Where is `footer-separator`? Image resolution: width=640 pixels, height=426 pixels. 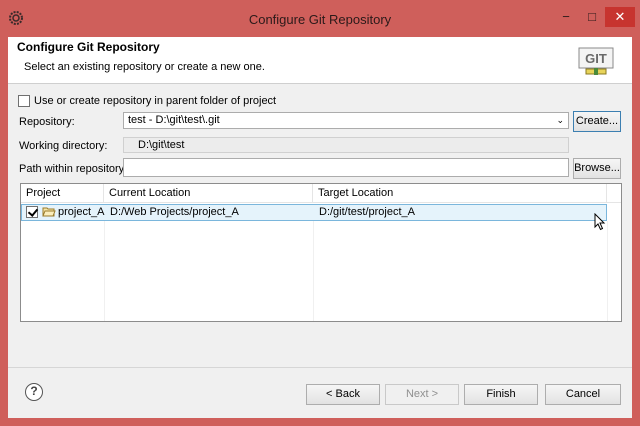 footer-separator is located at coordinates (320, 367).